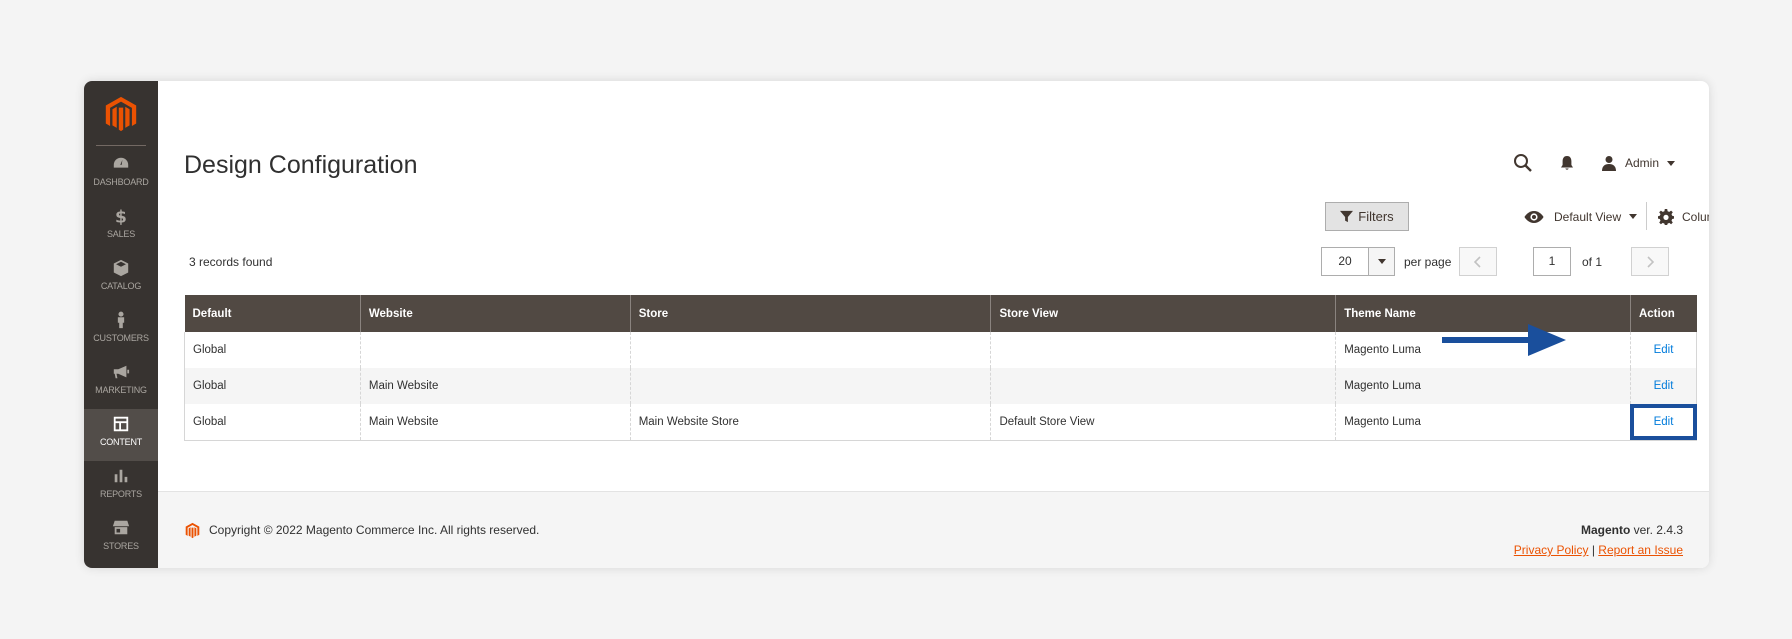  I want to click on column-header-action: Action, so click(1663, 313).